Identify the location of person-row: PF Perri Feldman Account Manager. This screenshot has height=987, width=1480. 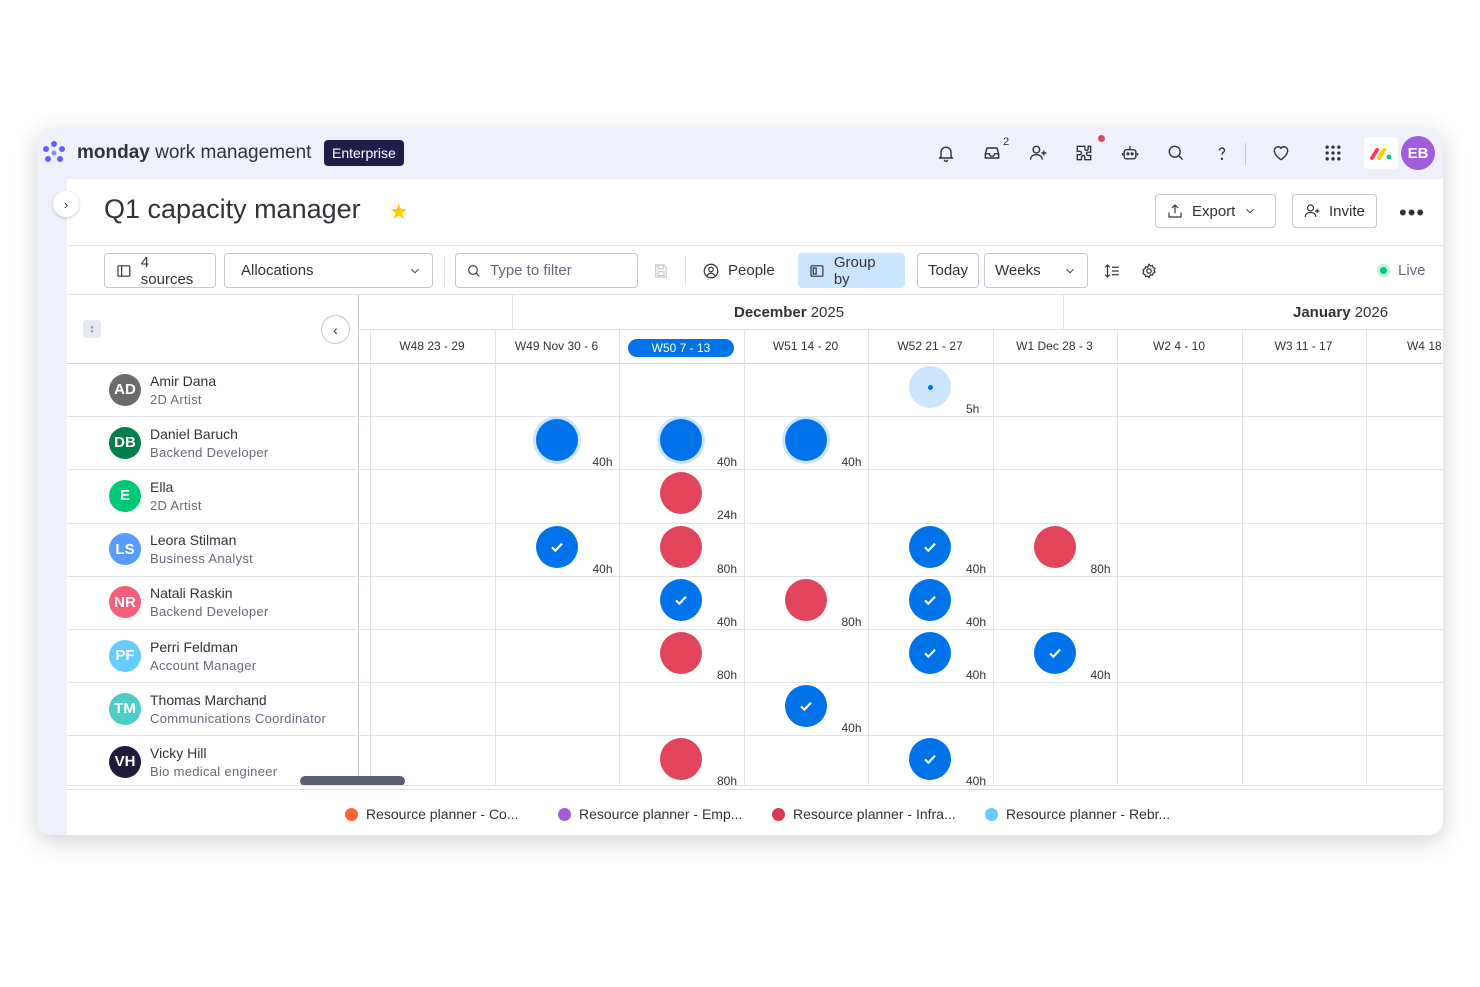
(182, 655).